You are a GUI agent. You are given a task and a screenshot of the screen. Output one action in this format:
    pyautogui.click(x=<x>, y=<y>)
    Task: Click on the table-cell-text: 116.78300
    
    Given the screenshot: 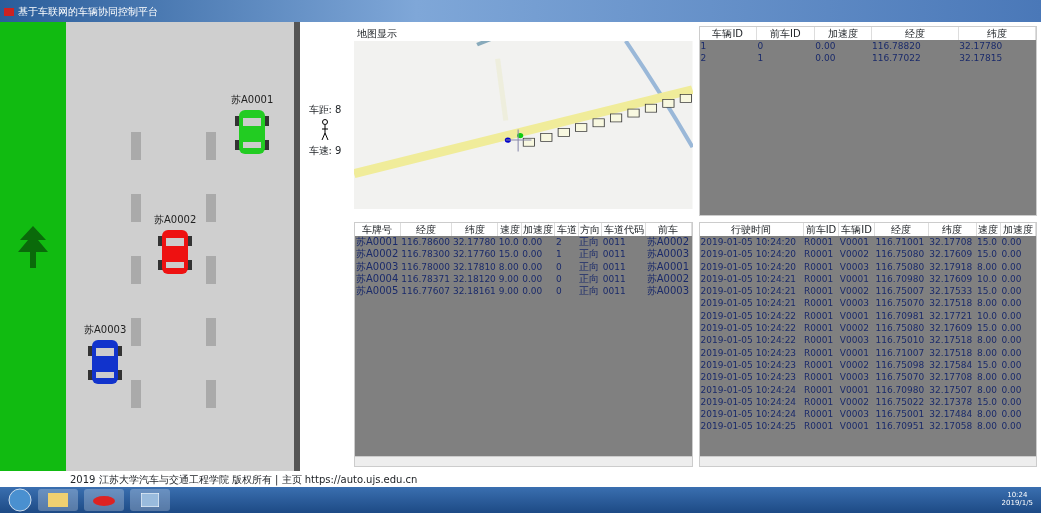 What is the action you would take?
    pyautogui.click(x=425, y=254)
    